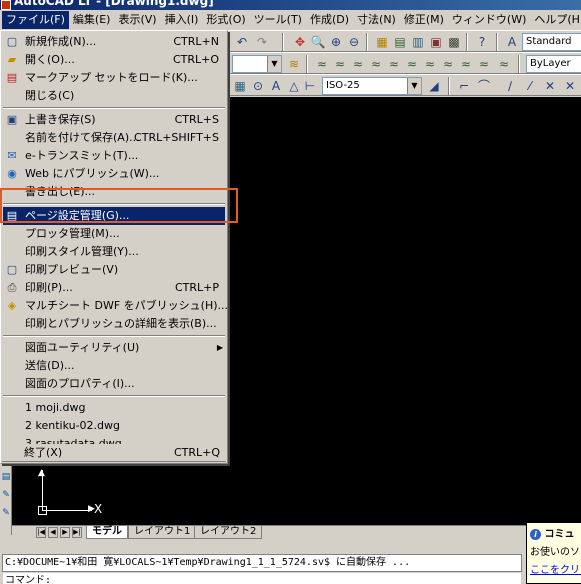 The height and width of the screenshot is (584, 581). I want to click on text-style-value: Standard, so click(549, 41).